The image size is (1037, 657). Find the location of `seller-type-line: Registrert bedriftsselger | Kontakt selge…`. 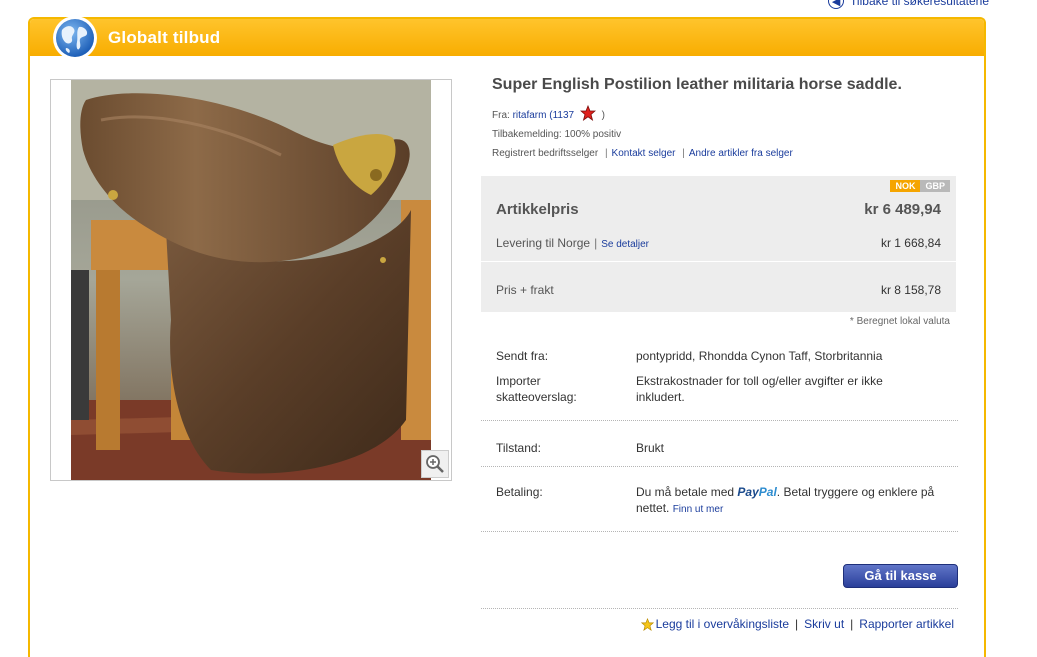

seller-type-line: Registrert bedriftsselger | Kontakt selge… is located at coordinates (726, 153).